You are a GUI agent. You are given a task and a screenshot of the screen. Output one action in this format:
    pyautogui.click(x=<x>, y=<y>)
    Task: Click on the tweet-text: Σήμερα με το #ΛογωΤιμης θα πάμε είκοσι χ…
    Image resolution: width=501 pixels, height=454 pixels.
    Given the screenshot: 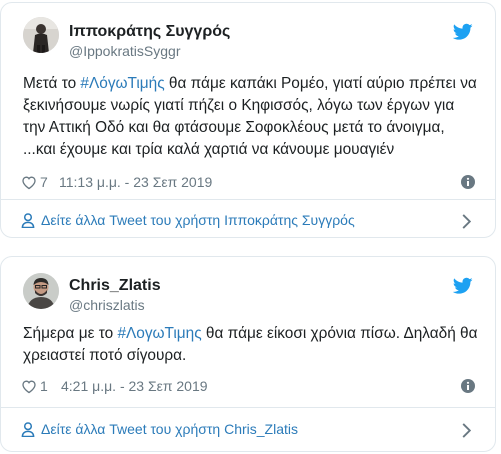 What is the action you would take?
    pyautogui.click(x=251, y=345)
    